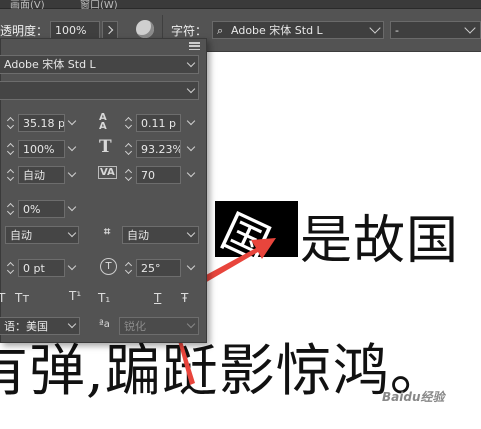 The width and height of the screenshot is (481, 429). Describe the element at coordinates (2, 298) in the screenshot. I see `faux-bold-button: T` at that location.